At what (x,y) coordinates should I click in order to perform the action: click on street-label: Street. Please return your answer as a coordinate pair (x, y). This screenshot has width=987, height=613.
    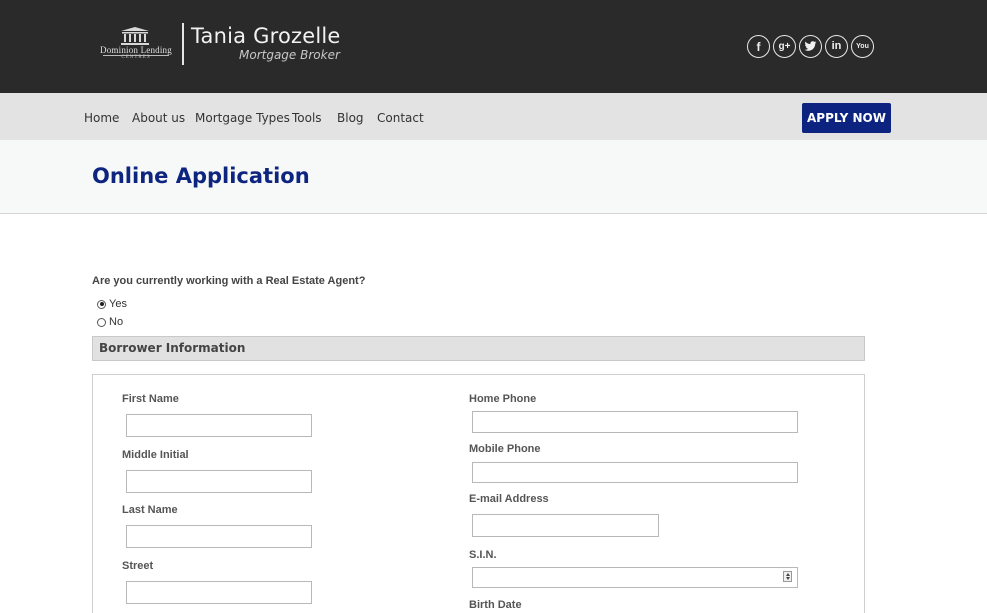
    Looking at the image, I should click on (138, 566).